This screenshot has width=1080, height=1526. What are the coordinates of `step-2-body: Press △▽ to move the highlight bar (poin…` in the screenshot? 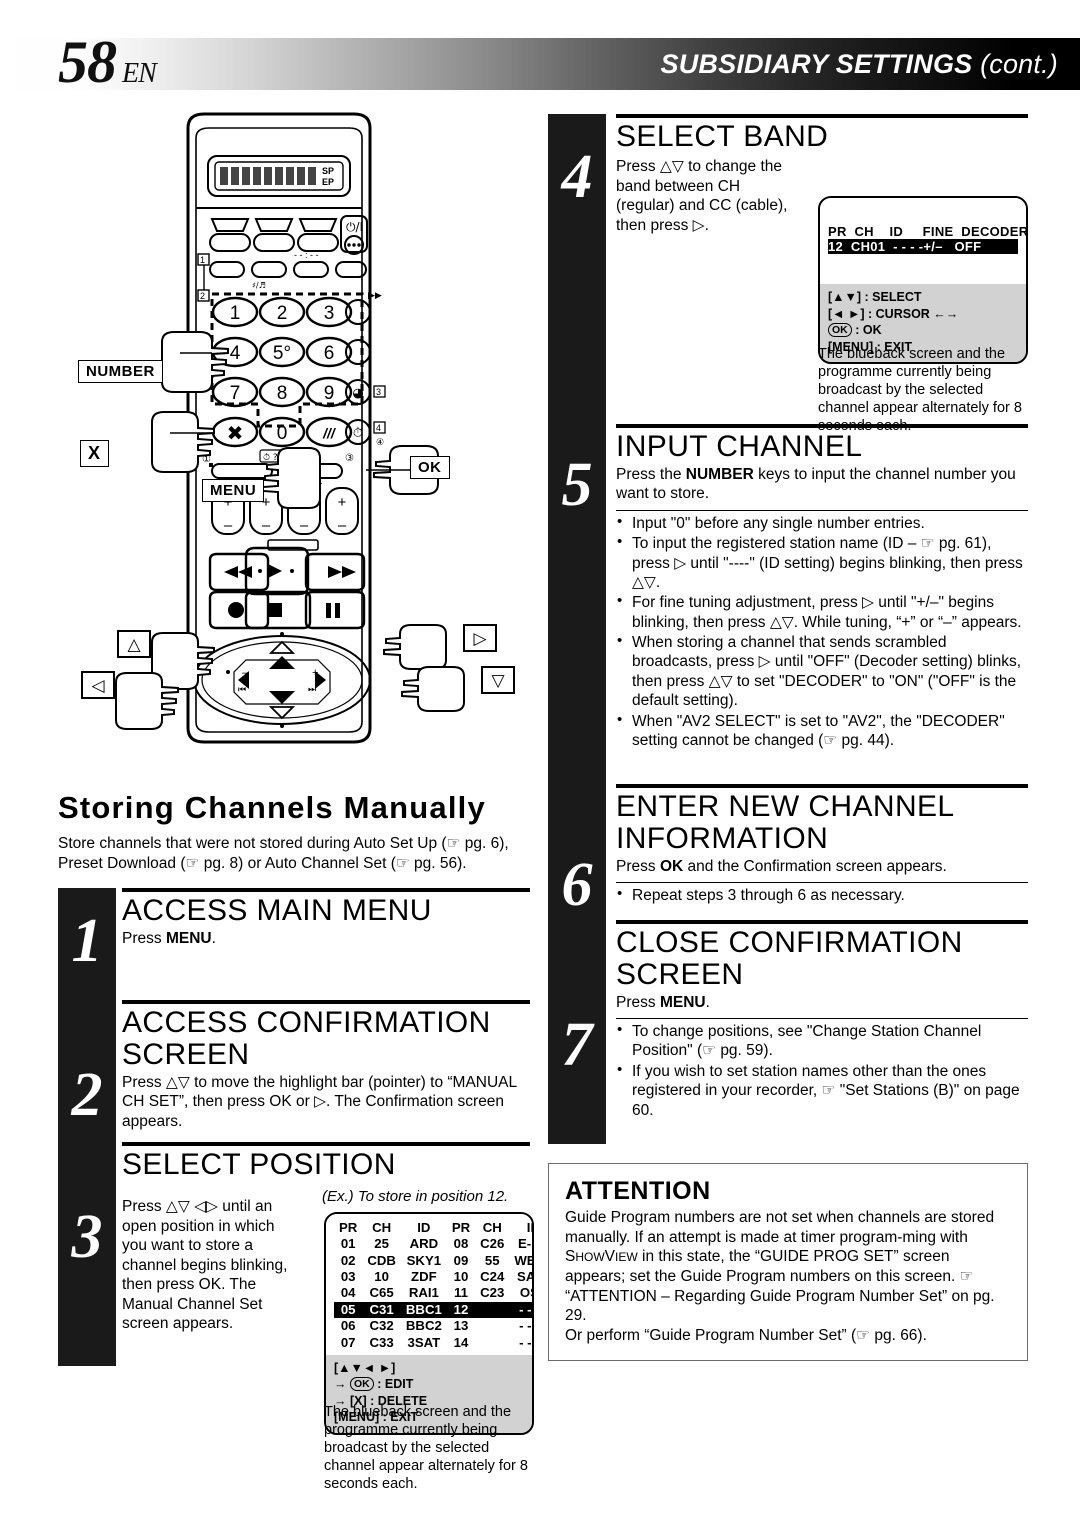 It's located at (319, 1101).